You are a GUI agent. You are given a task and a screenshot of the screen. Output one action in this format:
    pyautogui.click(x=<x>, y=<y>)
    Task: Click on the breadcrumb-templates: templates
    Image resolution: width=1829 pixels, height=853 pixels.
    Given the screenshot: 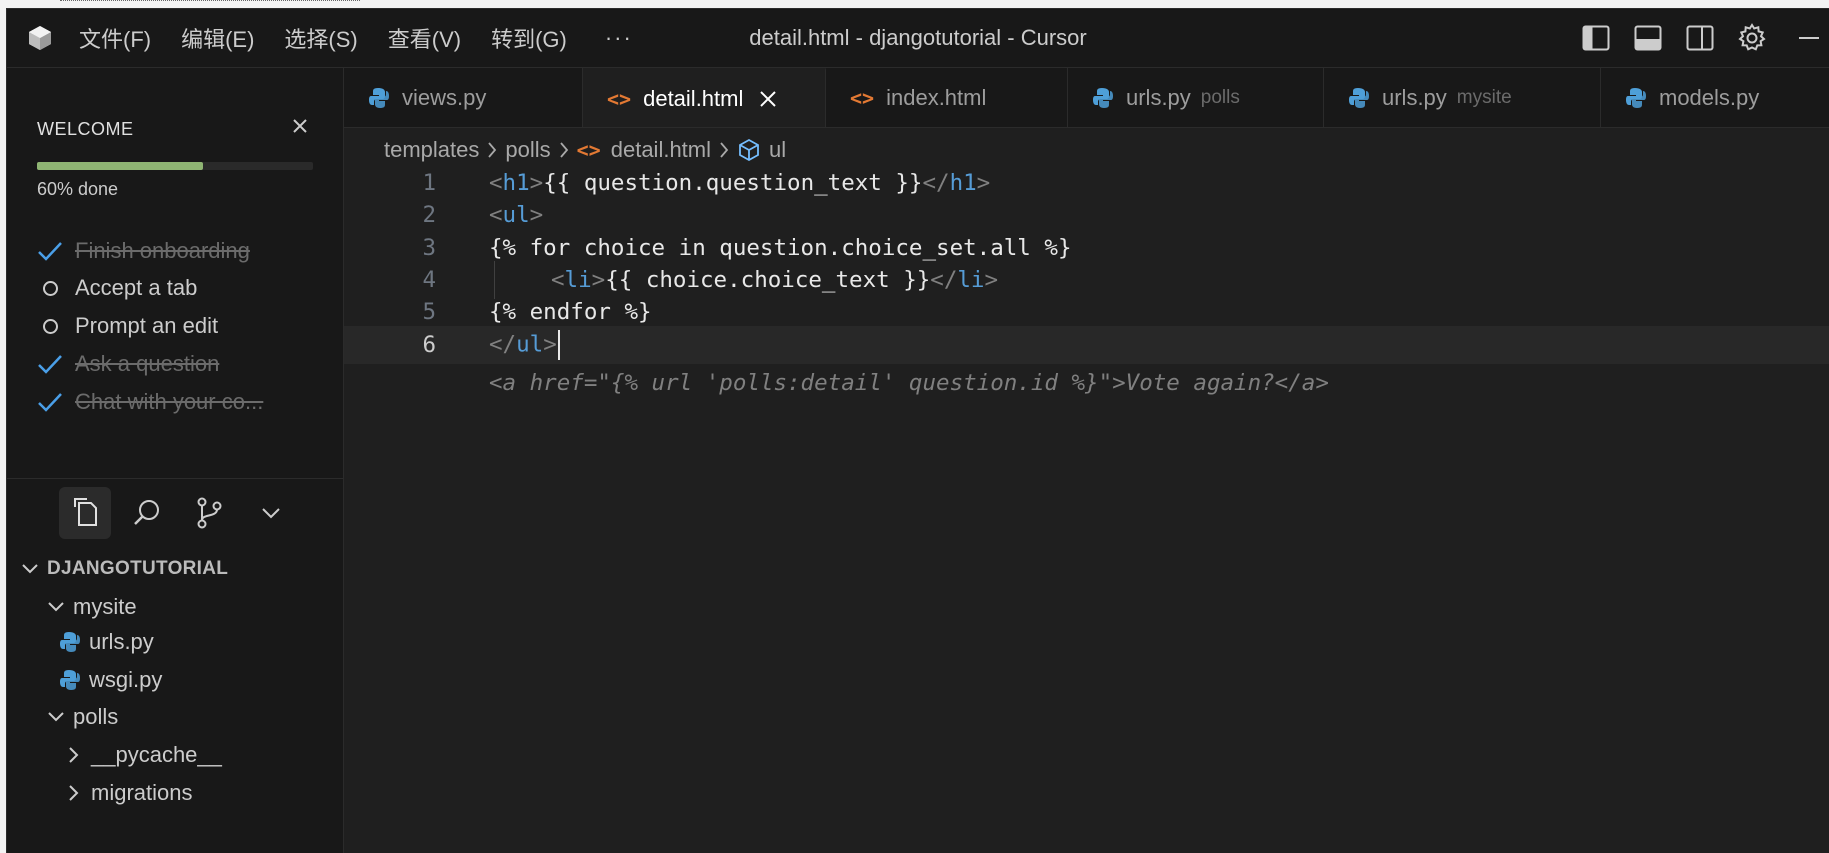 What is the action you would take?
    pyautogui.click(x=431, y=150)
    